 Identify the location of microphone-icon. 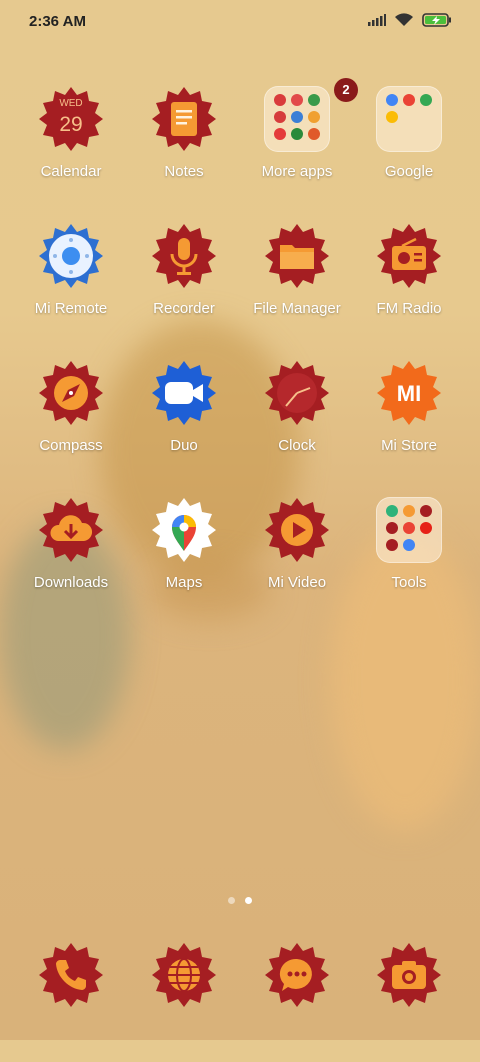
(184, 256).